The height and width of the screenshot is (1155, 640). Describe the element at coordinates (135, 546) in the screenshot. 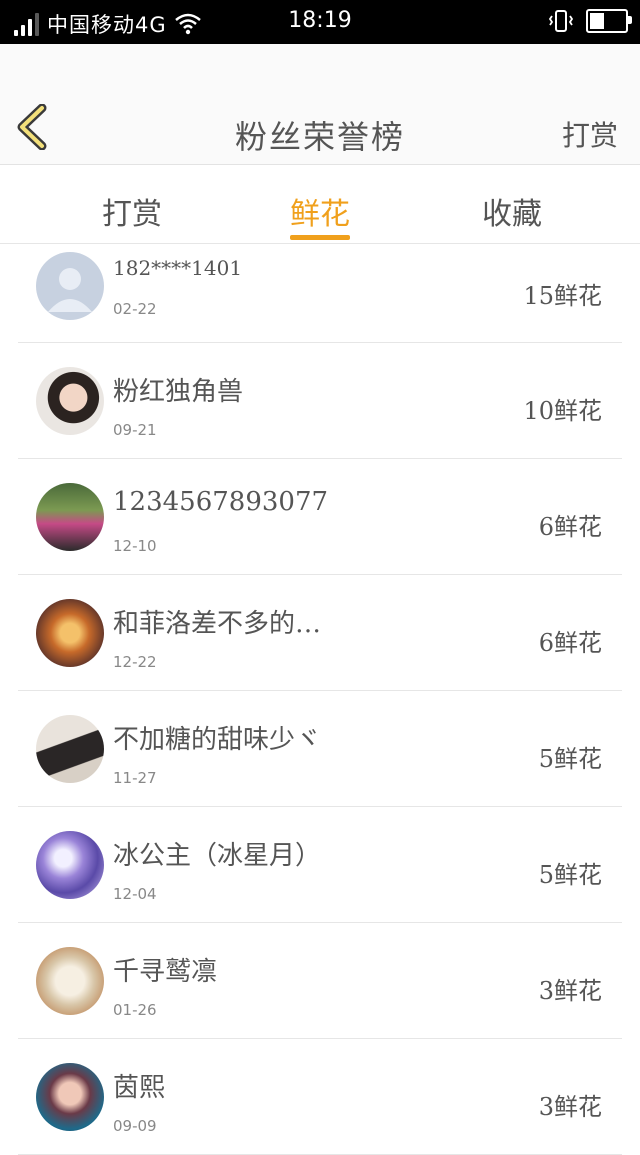

I see `fan-date: 12-10` at that location.